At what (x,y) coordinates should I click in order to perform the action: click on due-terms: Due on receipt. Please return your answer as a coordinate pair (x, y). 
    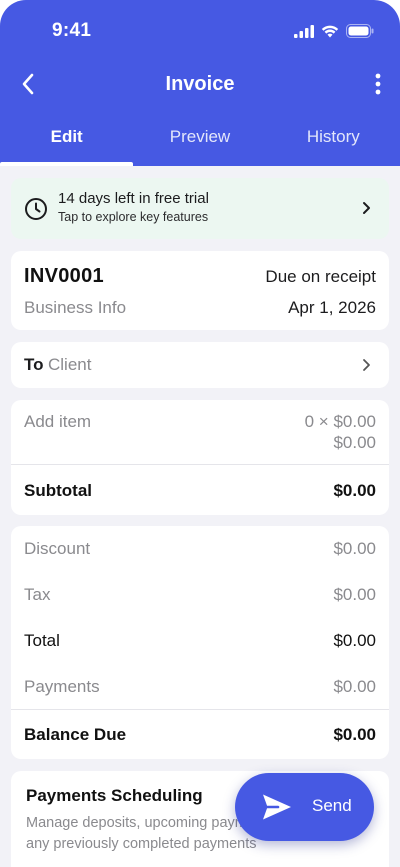
    Looking at the image, I should click on (320, 276).